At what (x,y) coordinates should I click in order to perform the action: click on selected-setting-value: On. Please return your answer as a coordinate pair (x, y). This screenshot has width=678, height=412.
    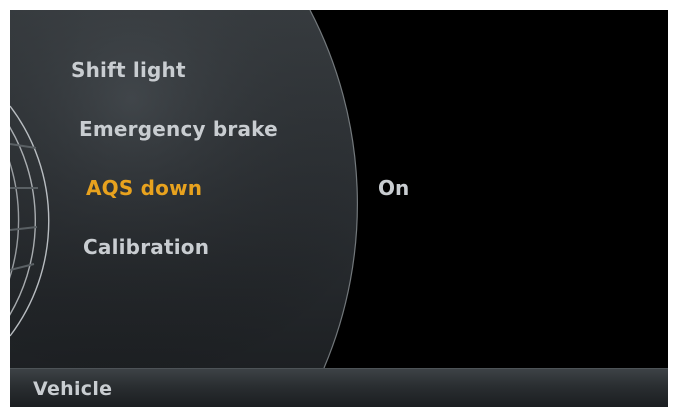
    Looking at the image, I should click on (394, 188).